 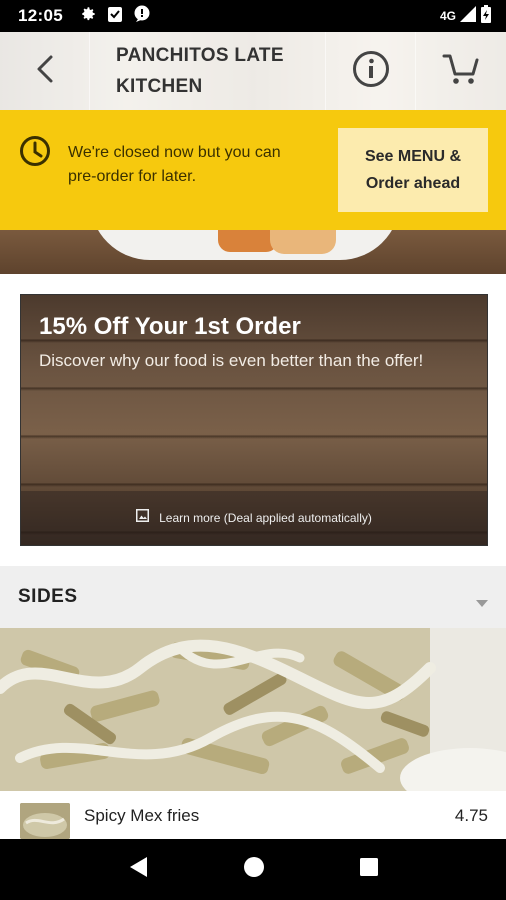 What do you see at coordinates (413, 156) in the screenshot?
I see `button-label-line1: See MENU &` at bounding box center [413, 156].